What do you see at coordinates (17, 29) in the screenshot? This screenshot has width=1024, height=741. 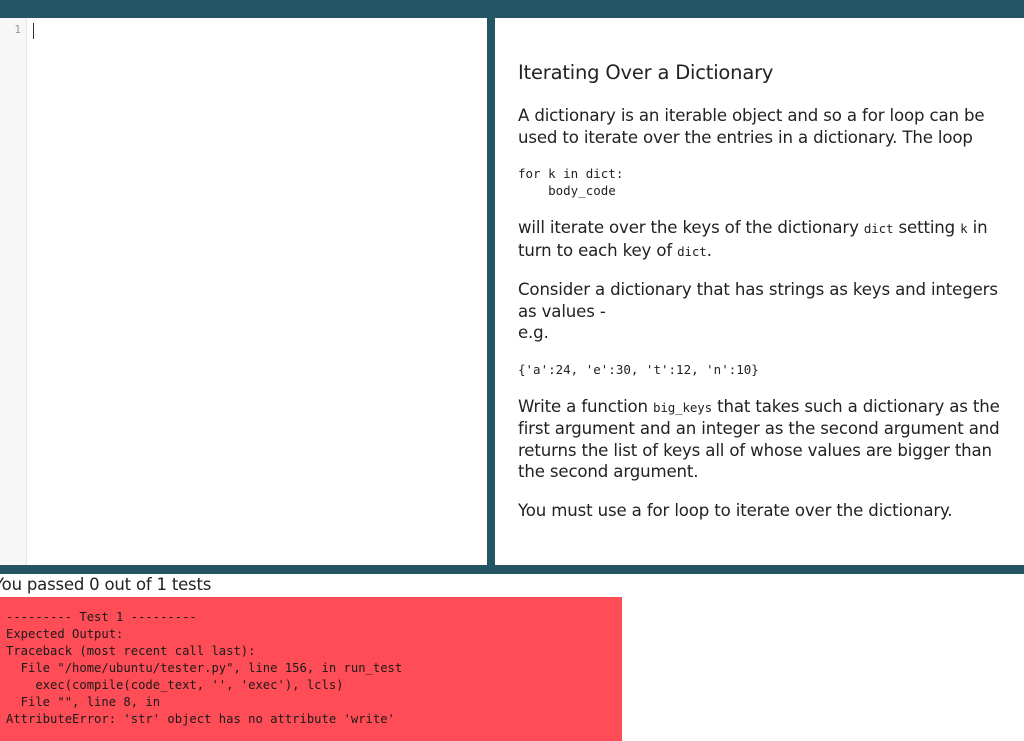 I see `line-number: 1` at bounding box center [17, 29].